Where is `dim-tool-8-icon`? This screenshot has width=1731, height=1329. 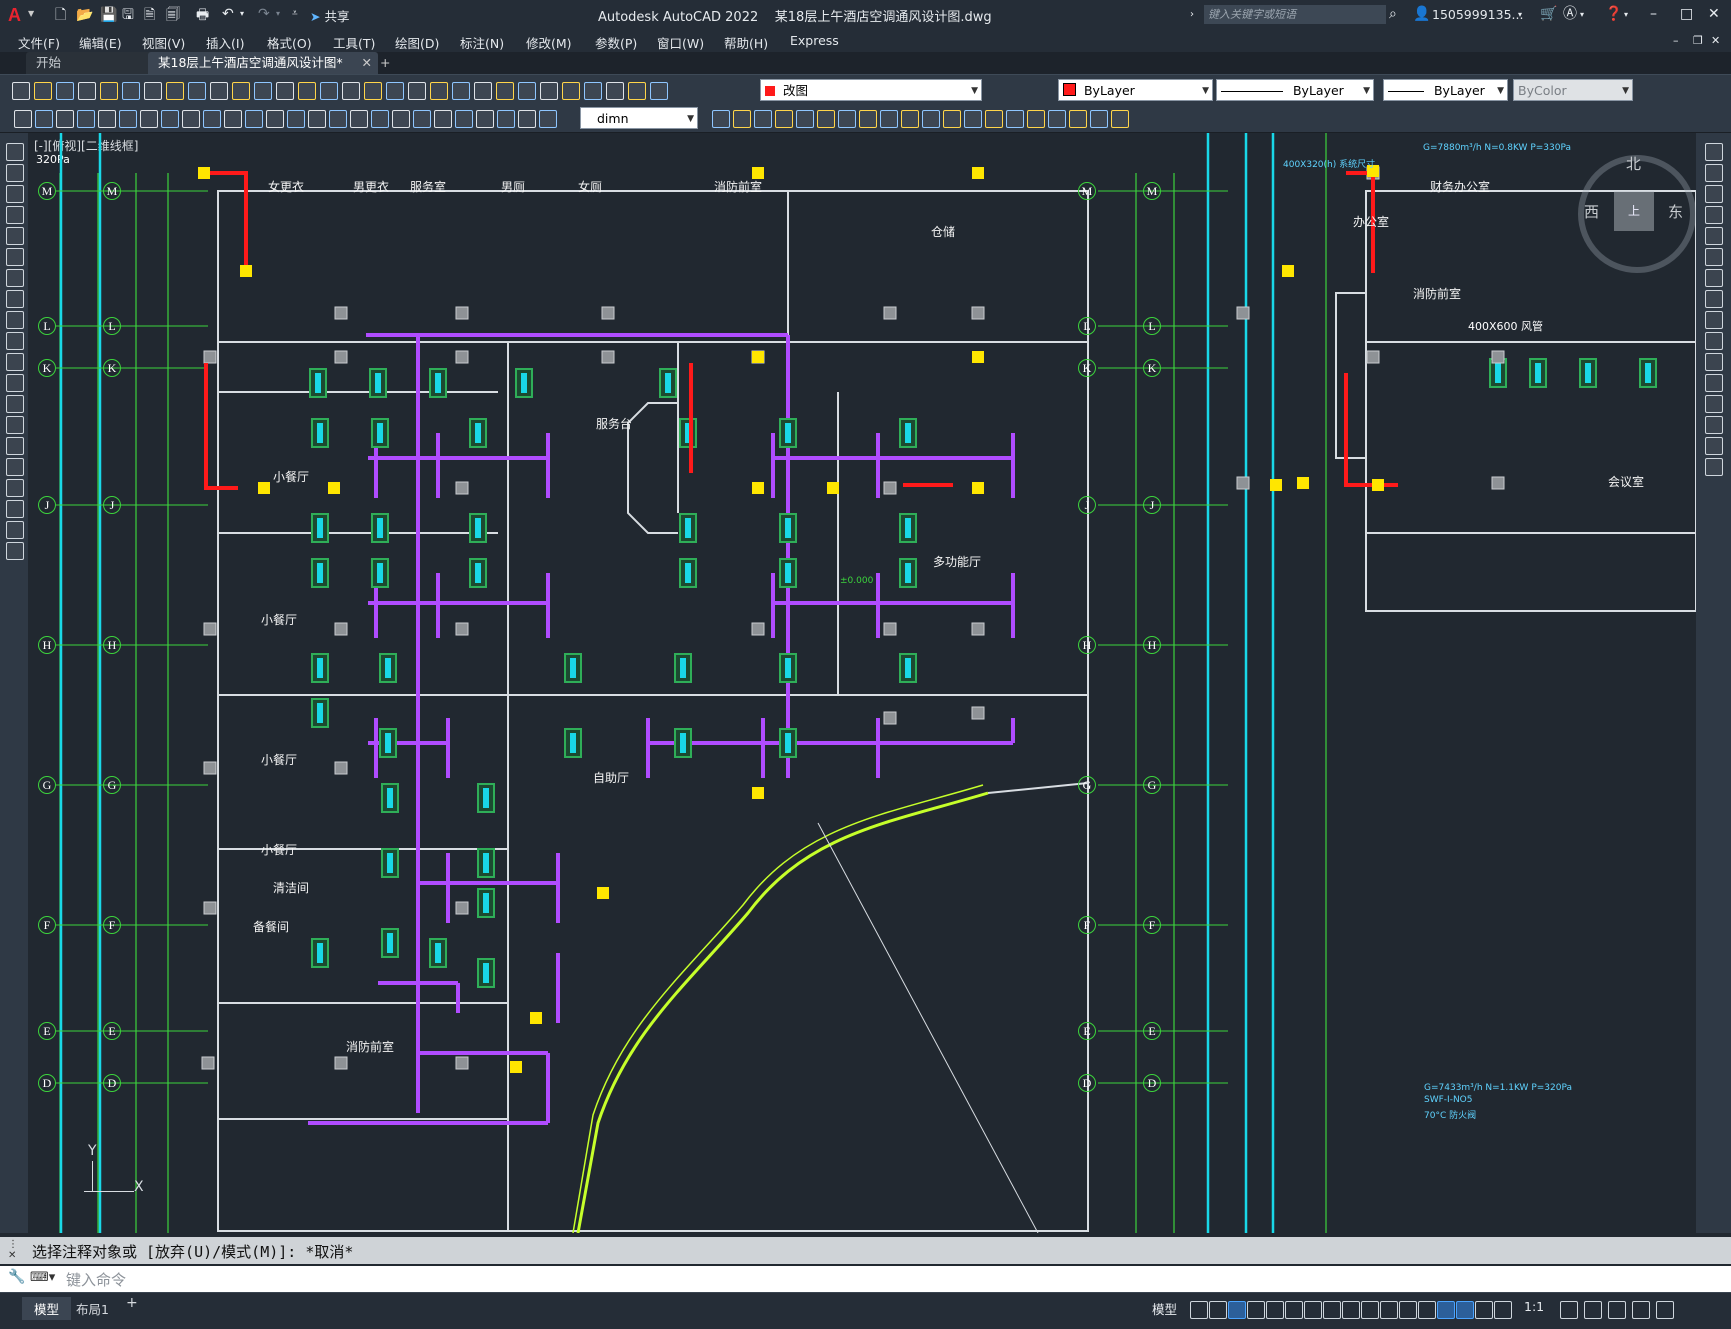 dim-tool-8-icon is located at coordinates (170, 119).